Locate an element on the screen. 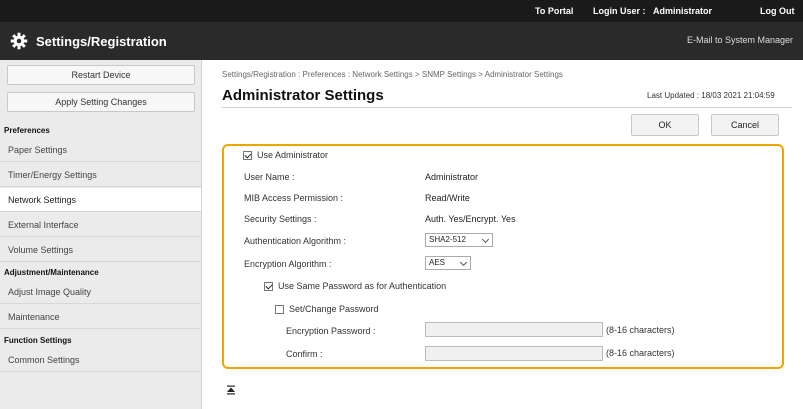  email-system-manager-link: E-Mail to System Manager is located at coordinates (740, 40).